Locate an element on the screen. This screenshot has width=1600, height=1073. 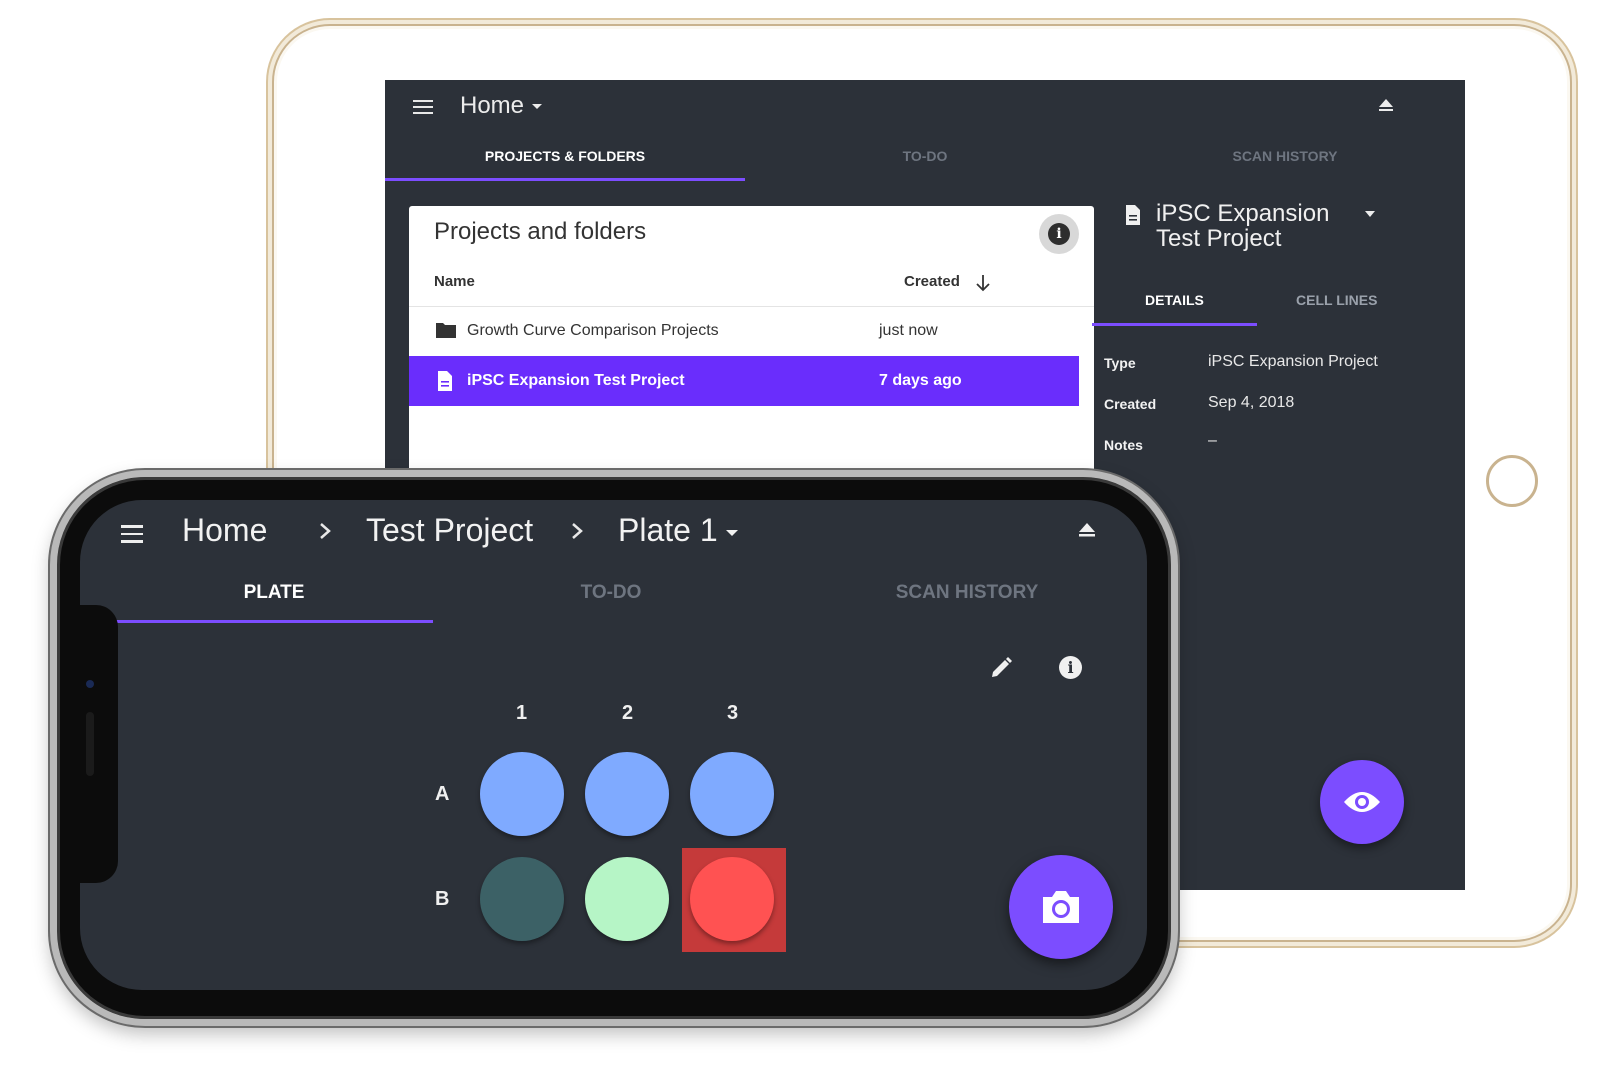
tab-plate: PLATE is located at coordinates (274, 593).